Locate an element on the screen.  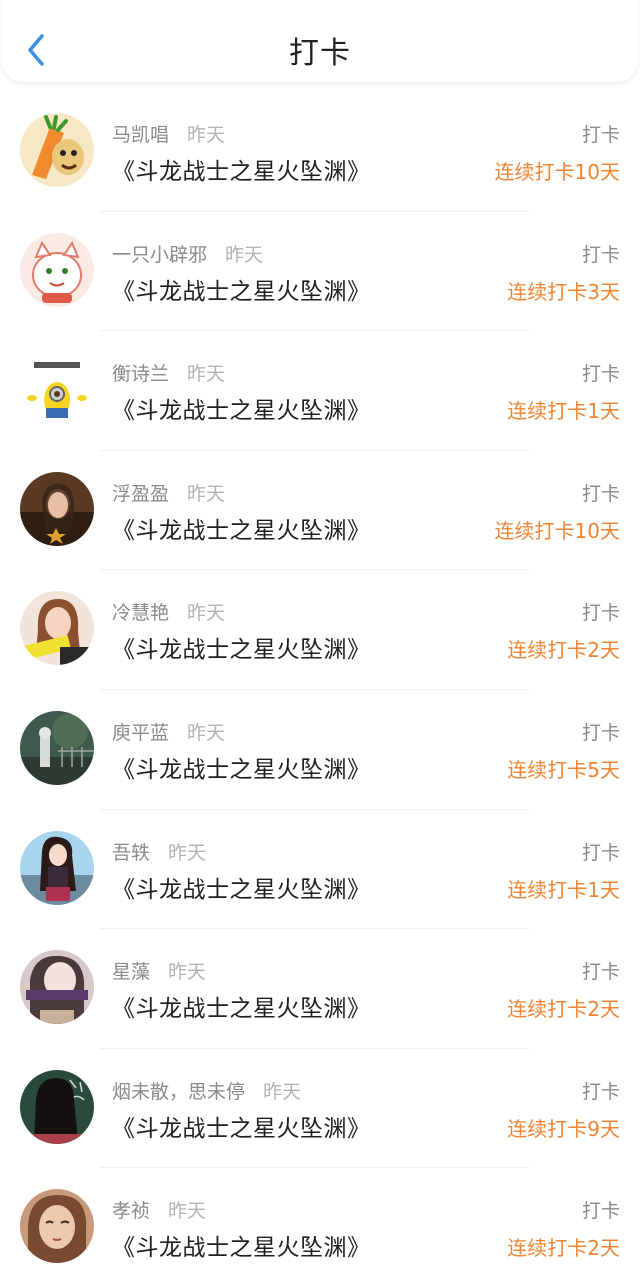
user-name: 冷慧艳 is located at coordinates (140, 613).